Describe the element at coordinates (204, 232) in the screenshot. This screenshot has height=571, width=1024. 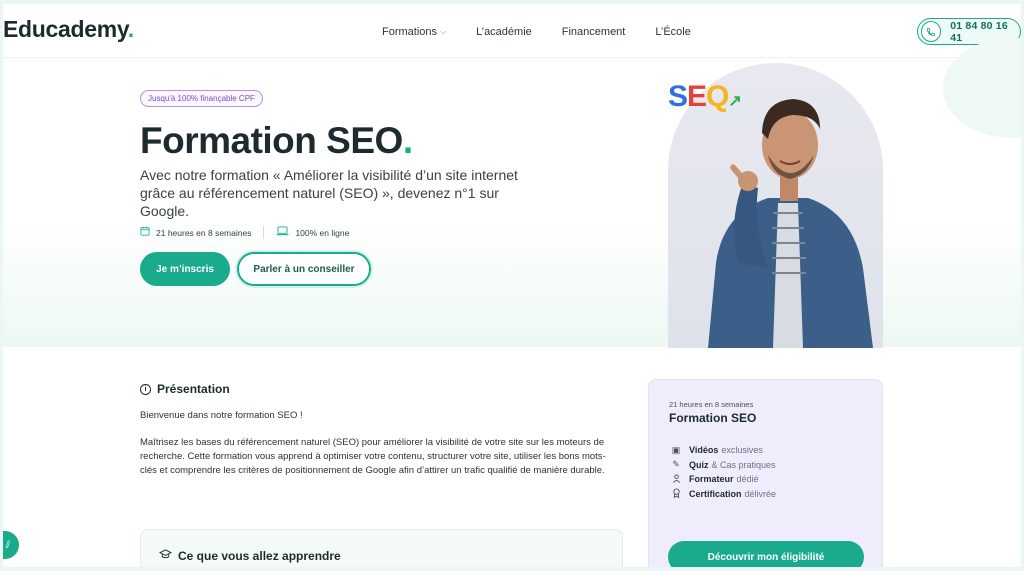
I see `duration-text: 21 heures en 8 semaines` at that location.